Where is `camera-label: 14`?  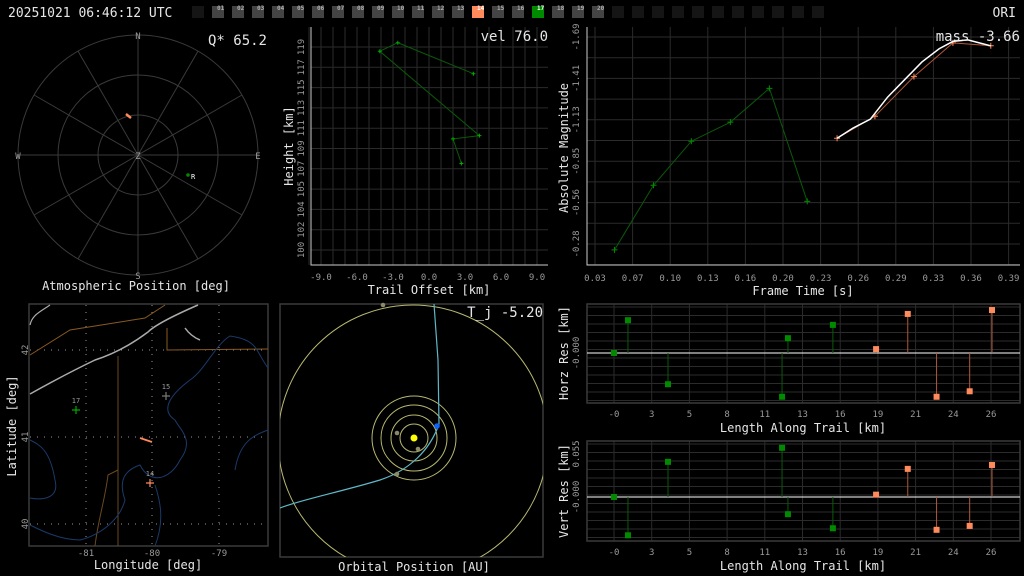 camera-label: 14 is located at coordinates (481, 8).